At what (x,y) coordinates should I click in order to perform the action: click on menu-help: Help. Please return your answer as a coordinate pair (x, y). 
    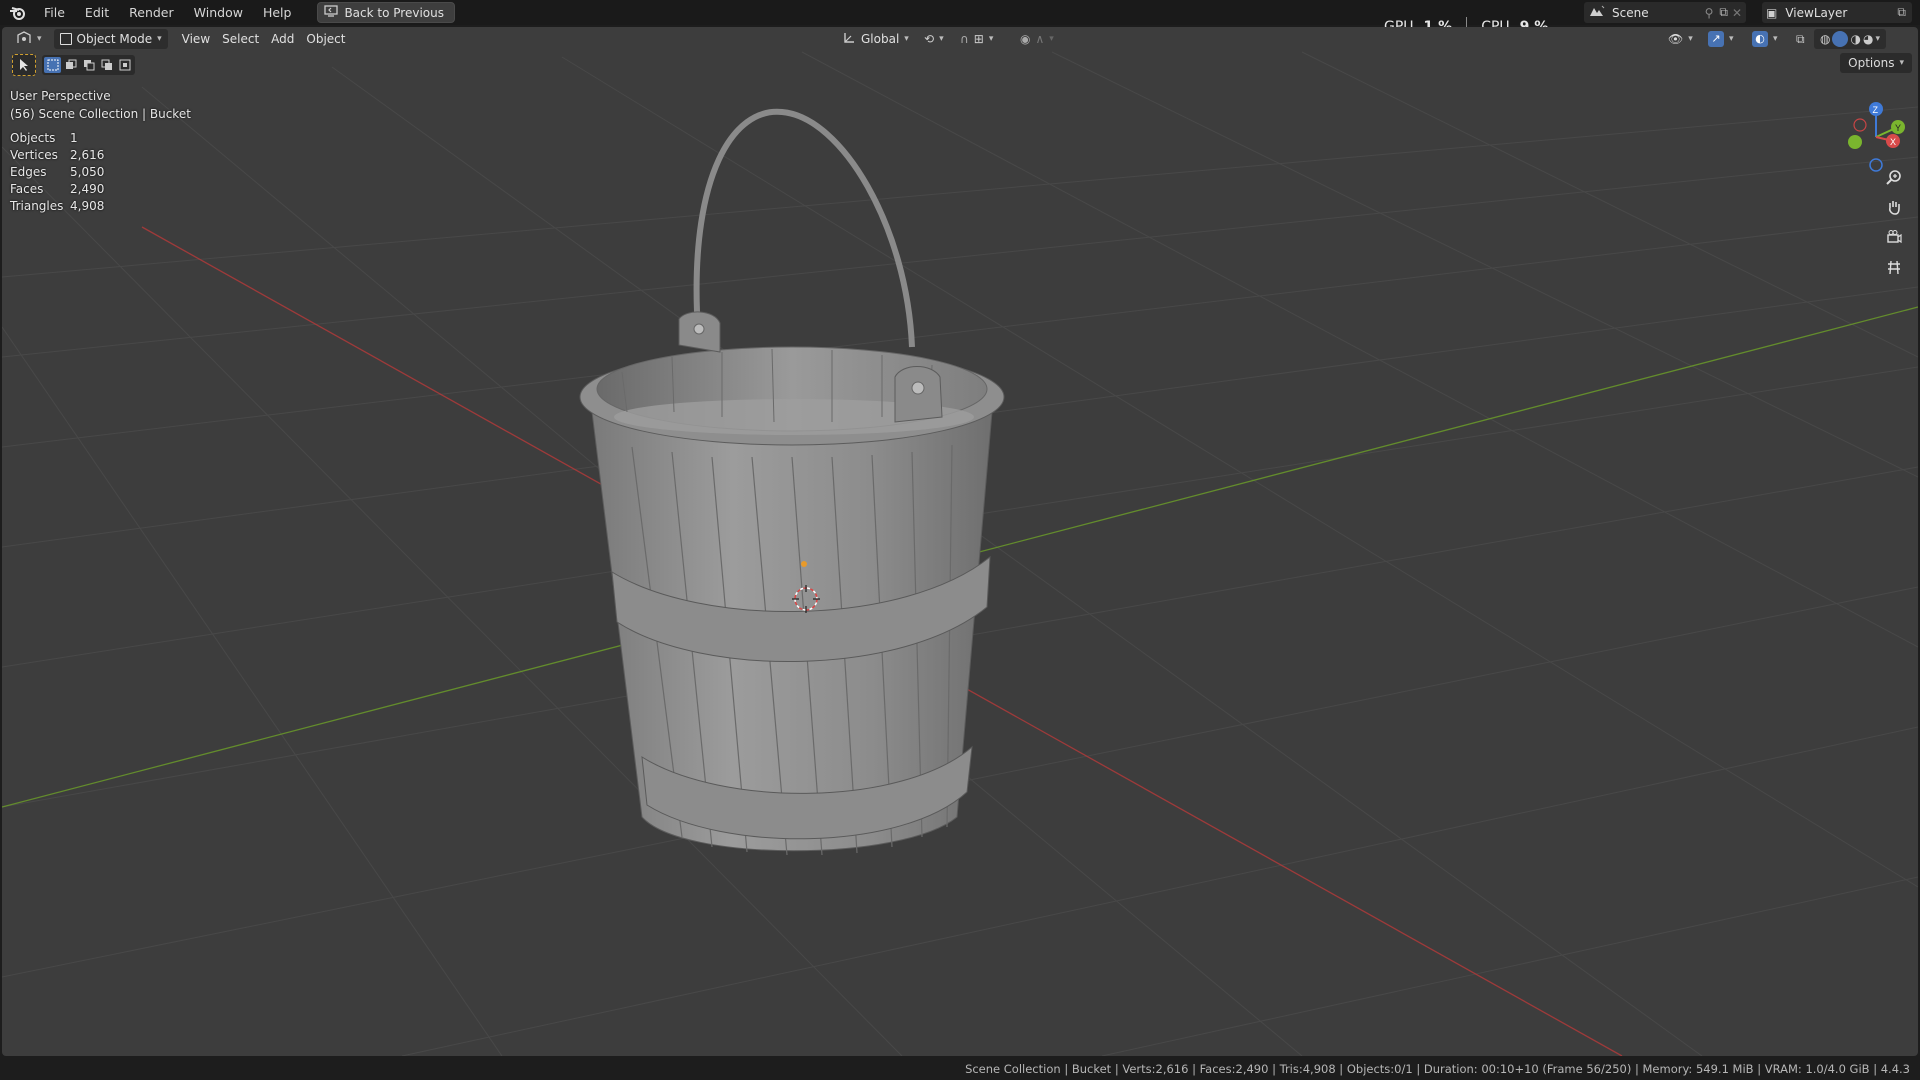
    Looking at the image, I should click on (277, 12).